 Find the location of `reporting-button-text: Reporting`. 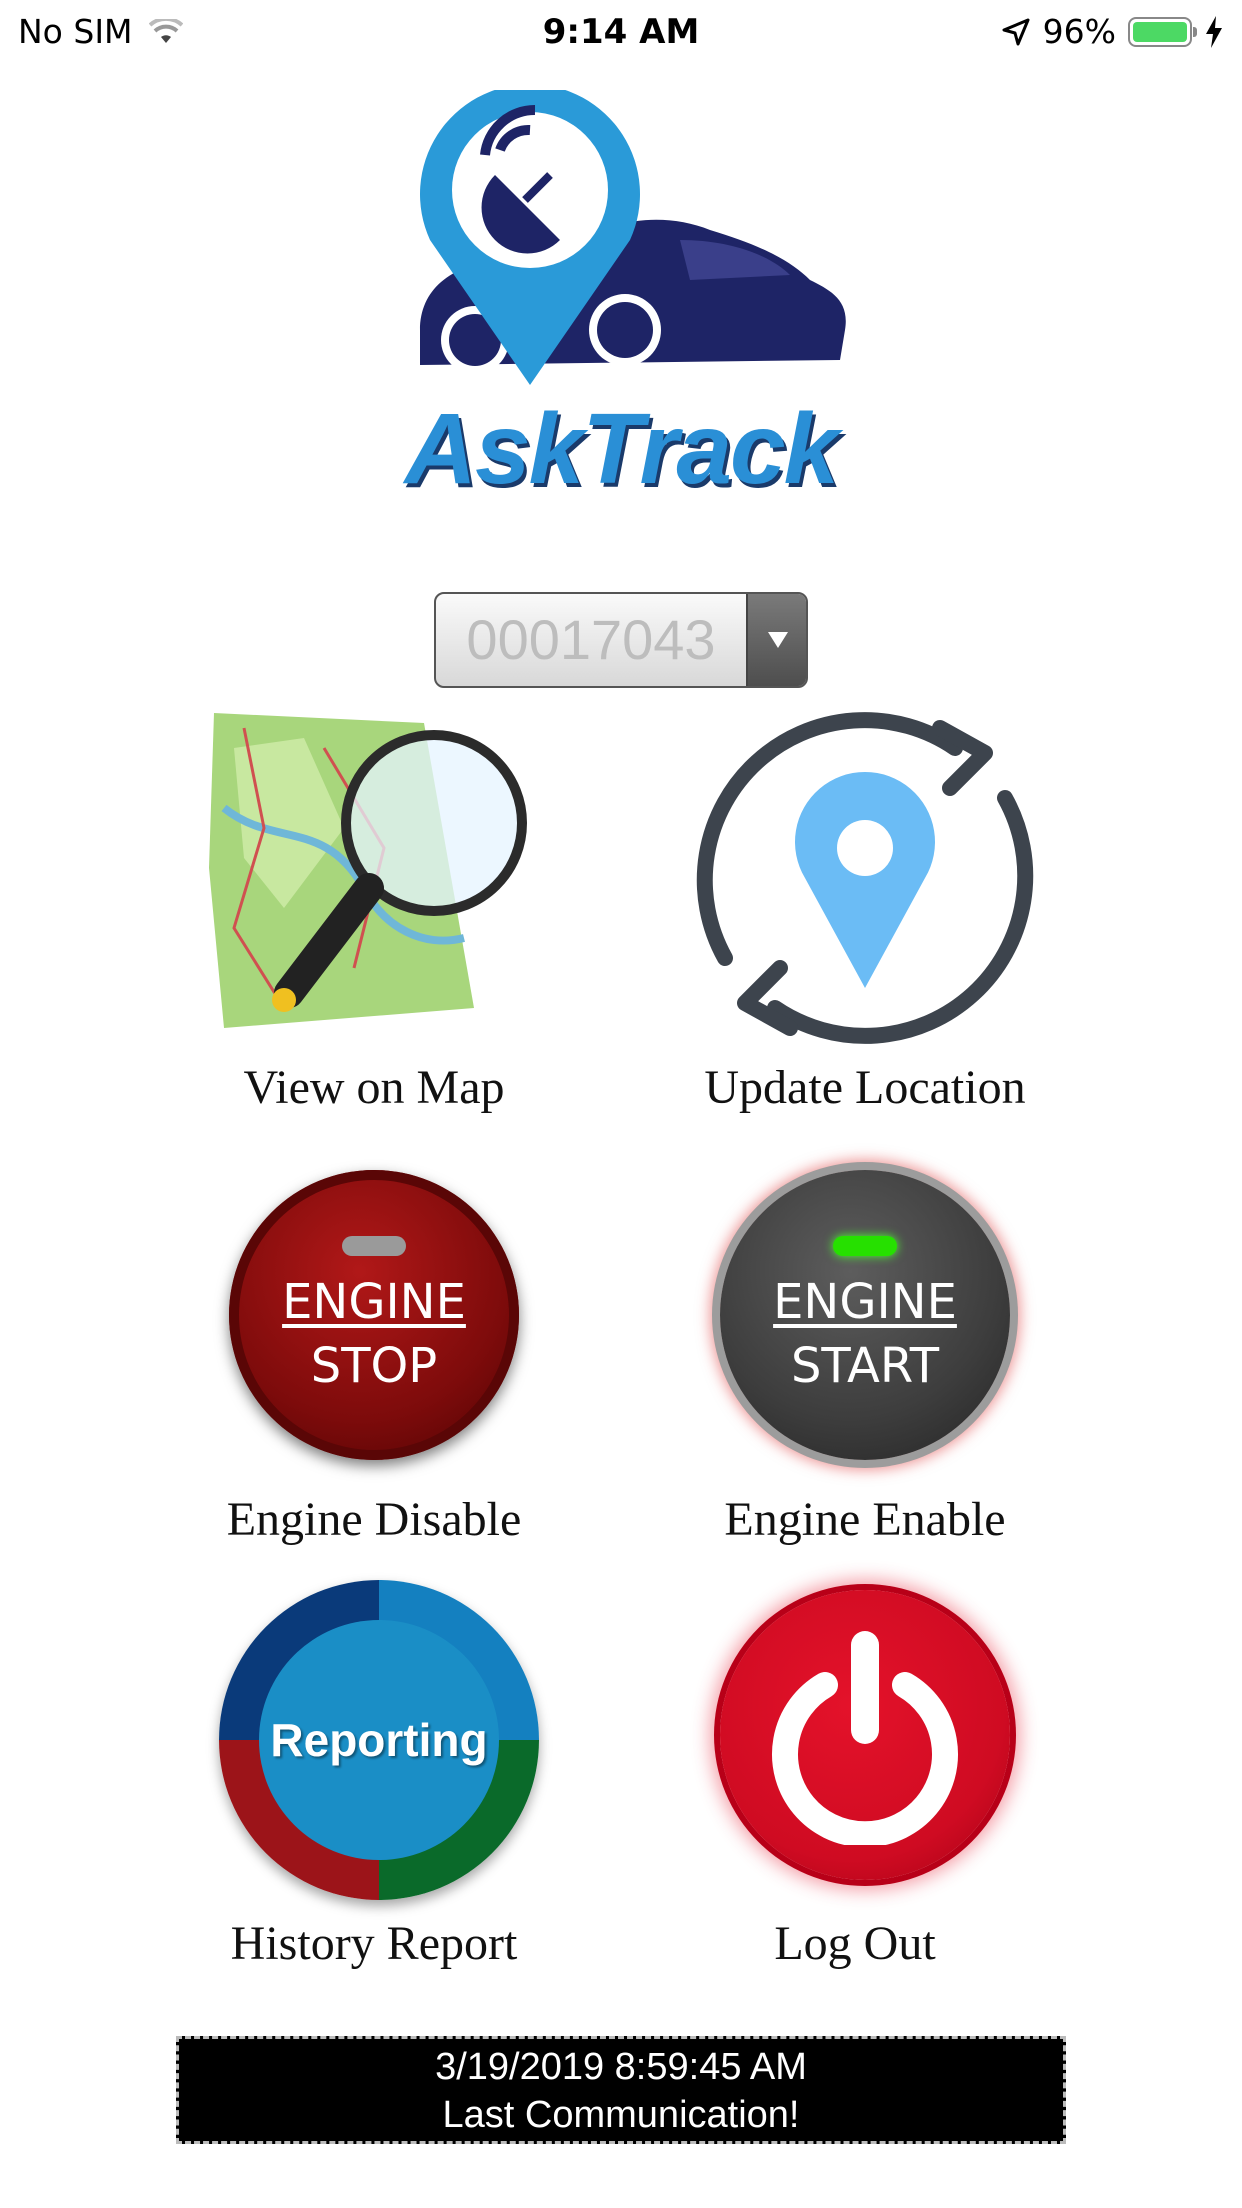

reporting-button-text: Reporting is located at coordinates (379, 1740).